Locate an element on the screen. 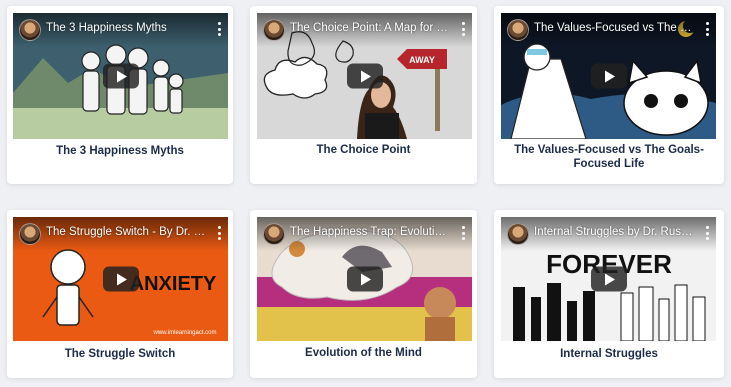  video-caption: Evolution of the Mind is located at coordinates (363, 353).